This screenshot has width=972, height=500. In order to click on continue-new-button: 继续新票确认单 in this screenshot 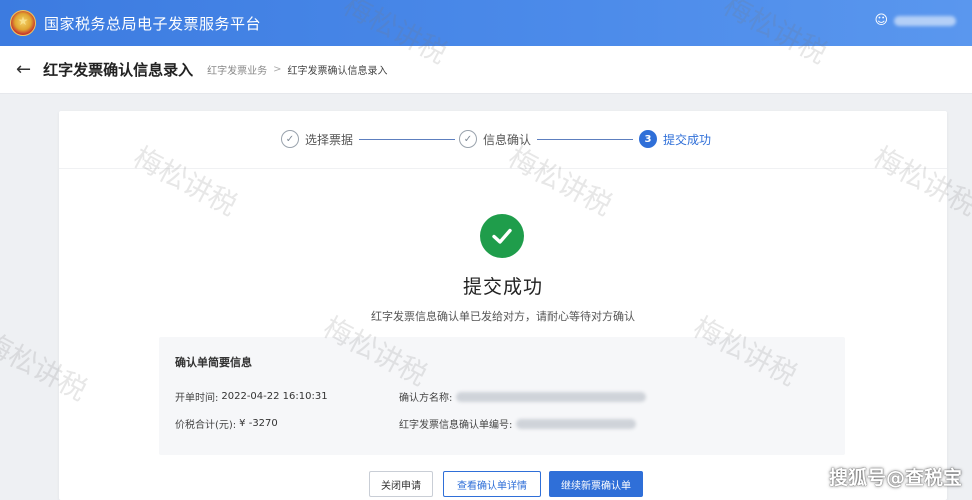, I will do `click(596, 484)`.